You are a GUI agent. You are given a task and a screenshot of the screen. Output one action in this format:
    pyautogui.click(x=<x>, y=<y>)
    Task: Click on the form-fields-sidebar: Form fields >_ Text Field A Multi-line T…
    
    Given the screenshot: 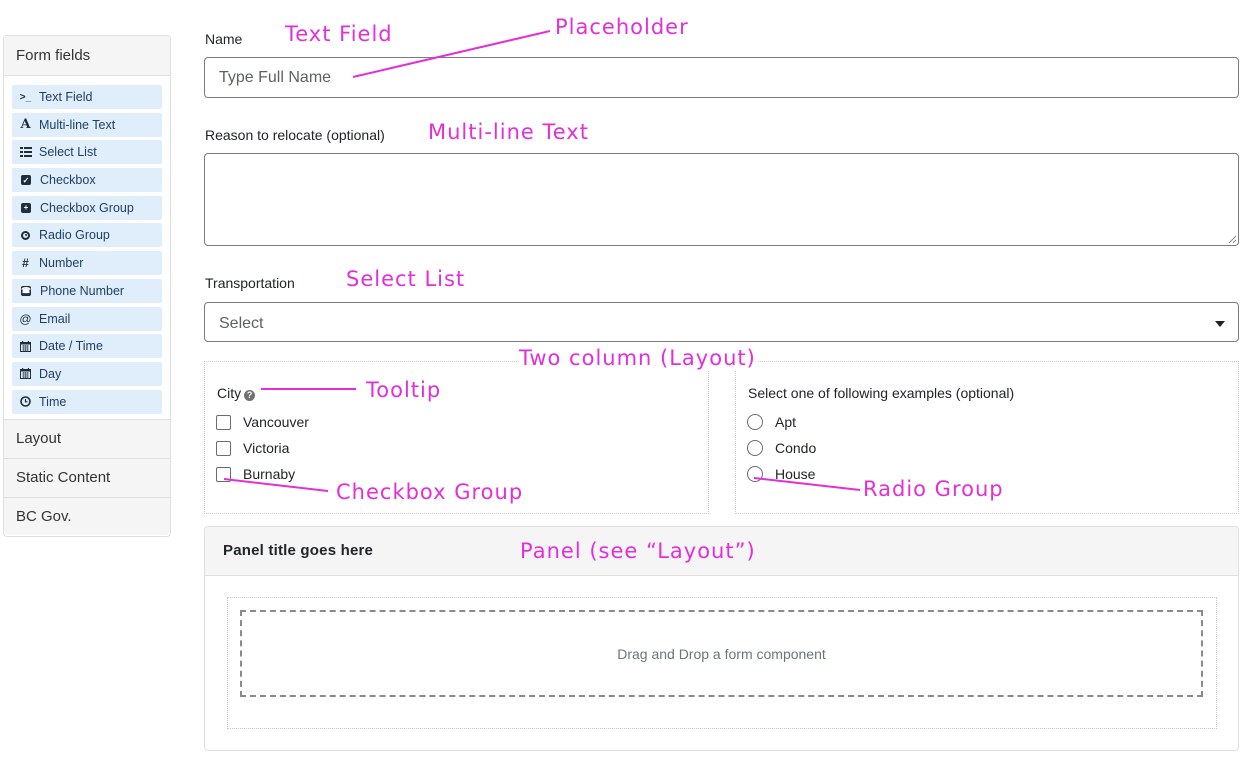 What is the action you would take?
    pyautogui.click(x=87, y=286)
    